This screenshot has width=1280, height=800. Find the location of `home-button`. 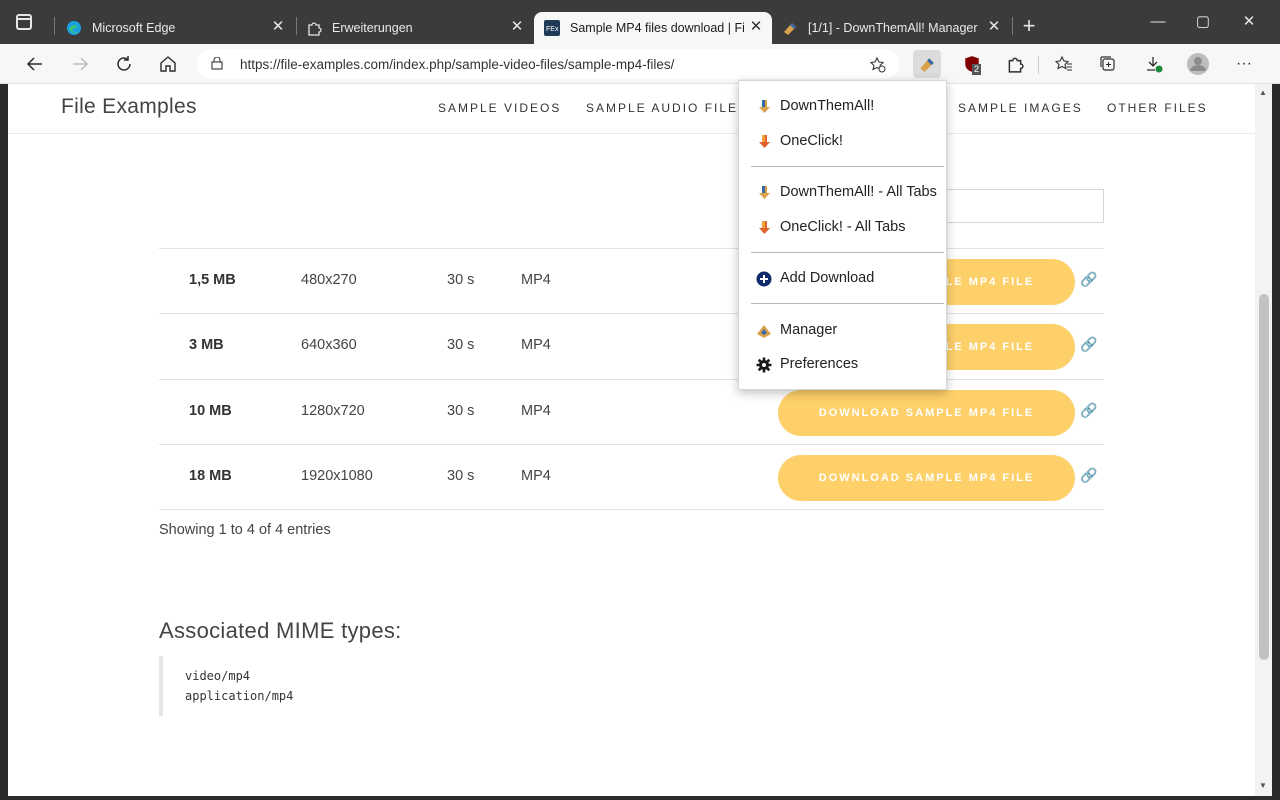

home-button is located at coordinates (168, 64).